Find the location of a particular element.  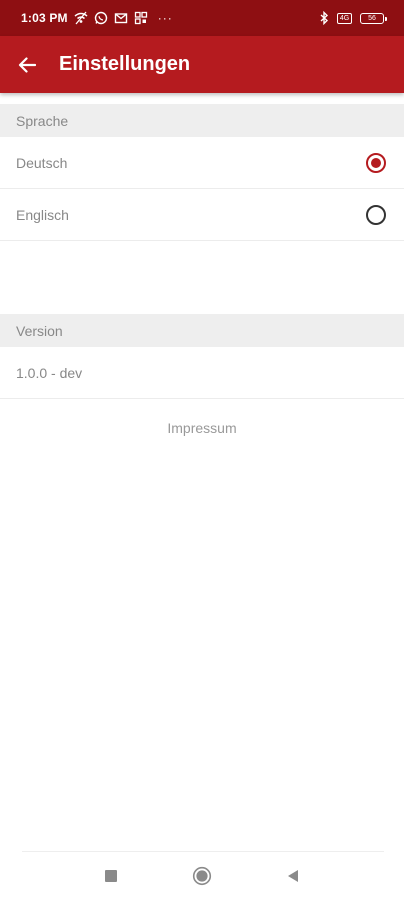

section-header-language: Sprache is located at coordinates (202, 120).